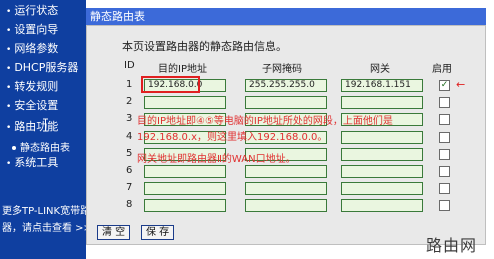 The image size is (494, 259). I want to click on sidebar-item-network: • 网络参数, so click(32, 49).